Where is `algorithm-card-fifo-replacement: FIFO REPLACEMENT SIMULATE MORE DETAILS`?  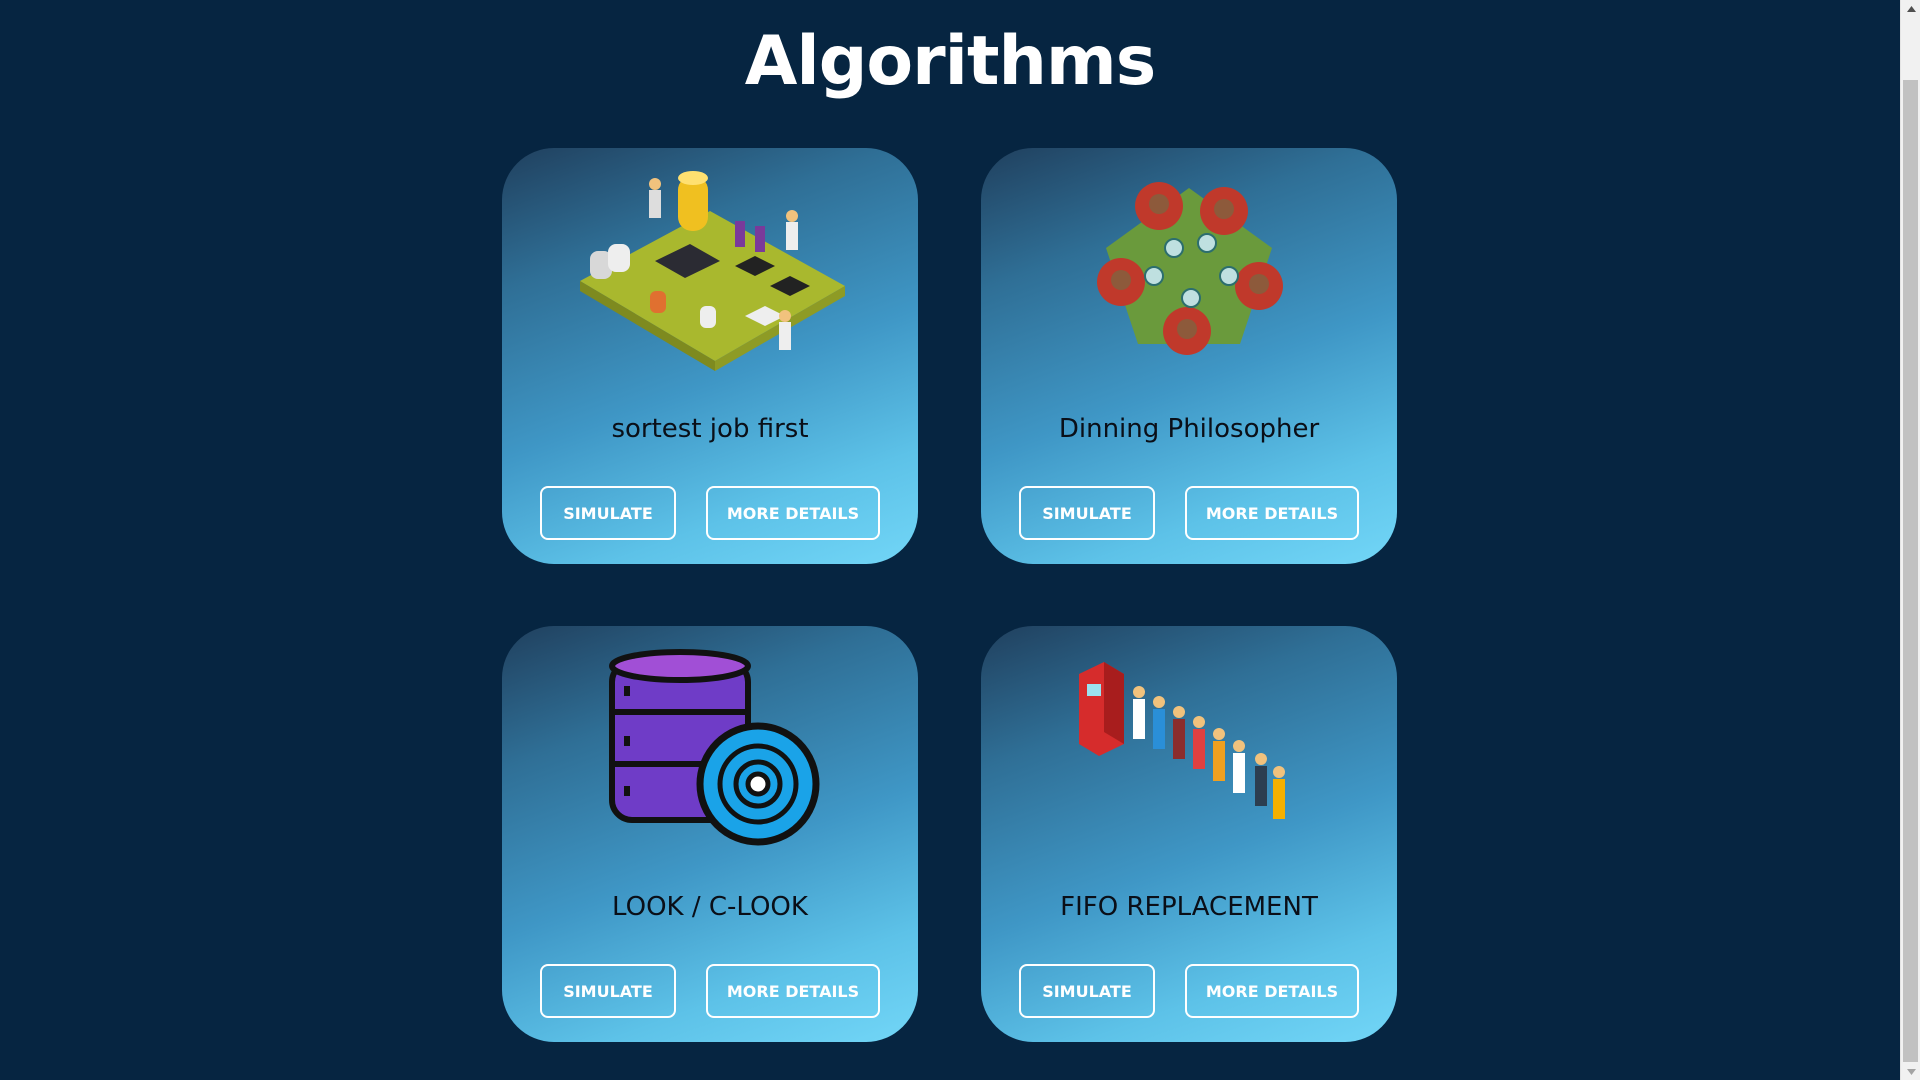 algorithm-card-fifo-replacement: FIFO REPLACEMENT SIMULATE MORE DETAILS is located at coordinates (1189, 834).